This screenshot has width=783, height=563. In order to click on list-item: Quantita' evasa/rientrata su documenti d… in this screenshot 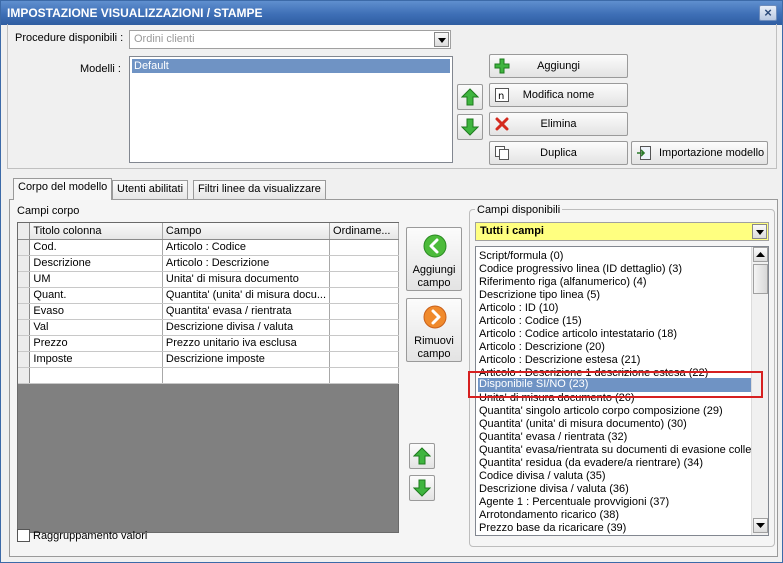, I will do `click(616, 450)`.